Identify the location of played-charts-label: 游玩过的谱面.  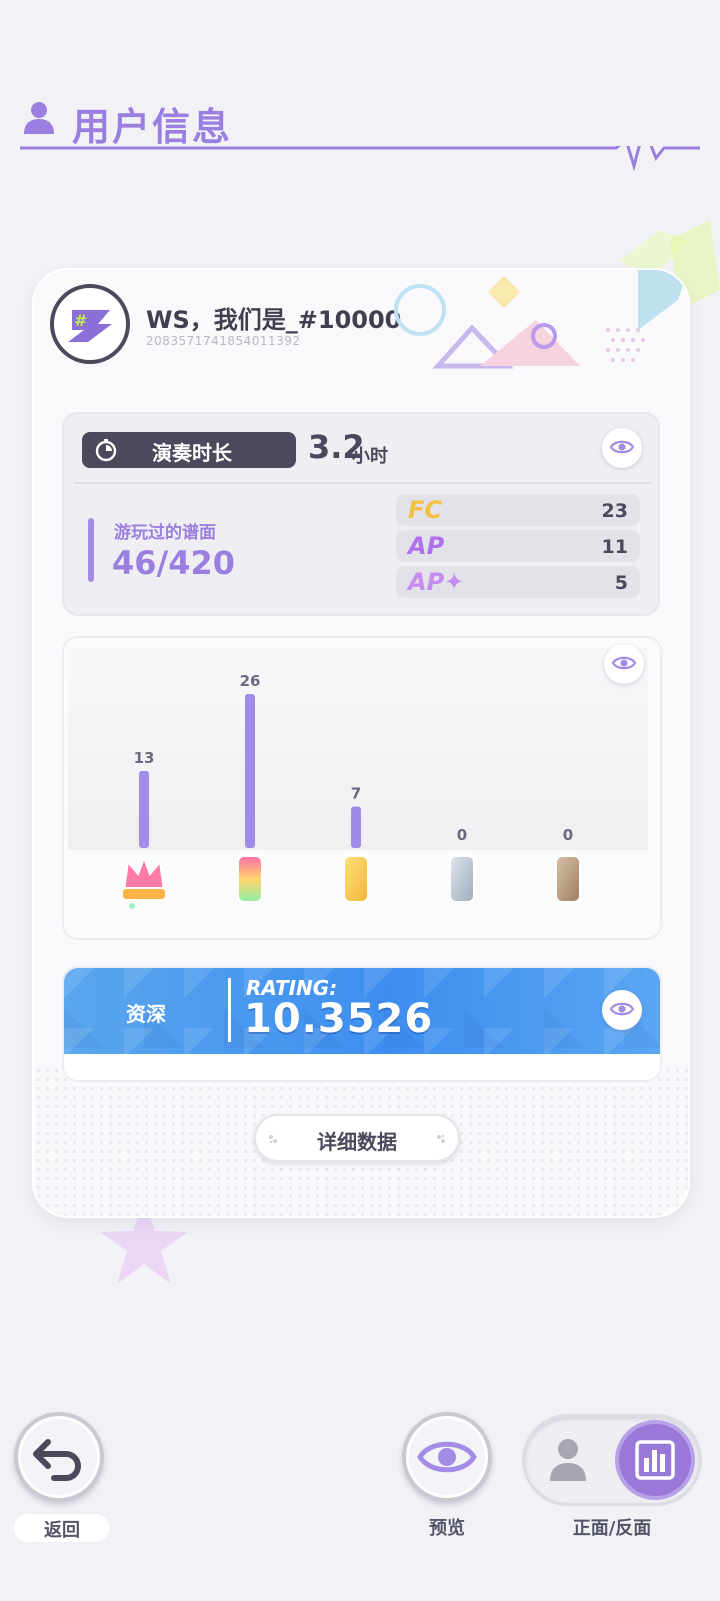
(165, 533).